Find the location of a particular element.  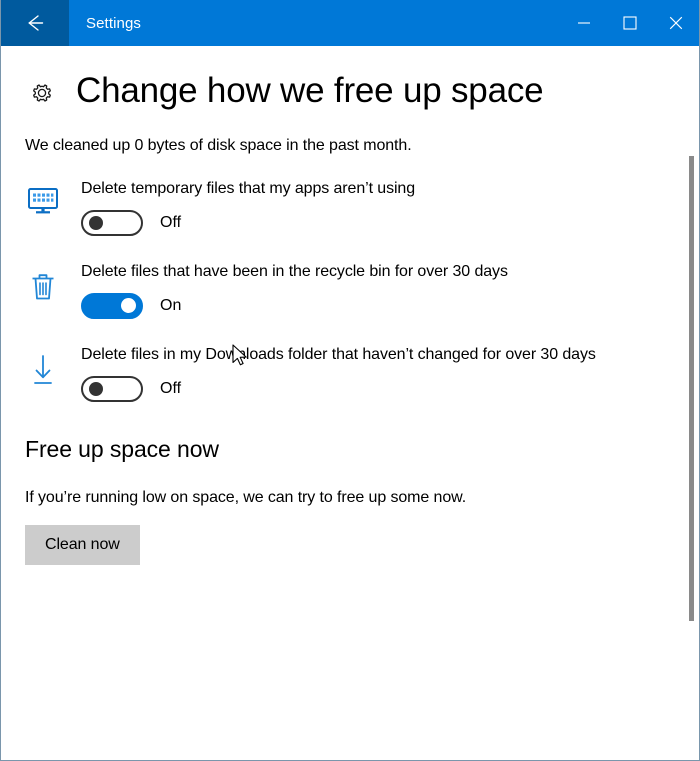

gear-icon is located at coordinates (42, 93).